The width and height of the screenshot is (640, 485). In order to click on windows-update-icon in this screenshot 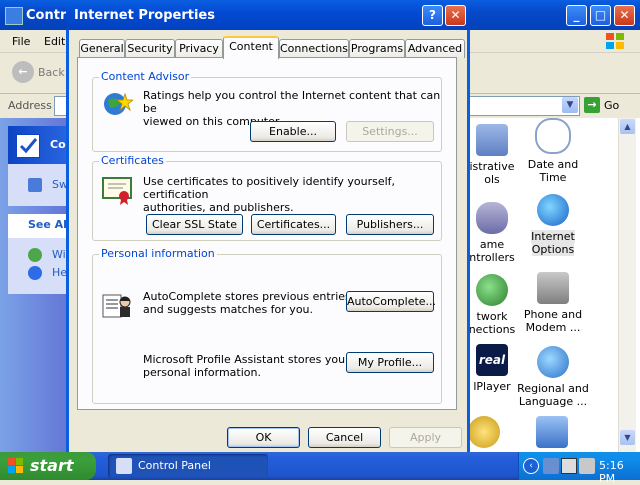, I will do `click(35, 255)`.